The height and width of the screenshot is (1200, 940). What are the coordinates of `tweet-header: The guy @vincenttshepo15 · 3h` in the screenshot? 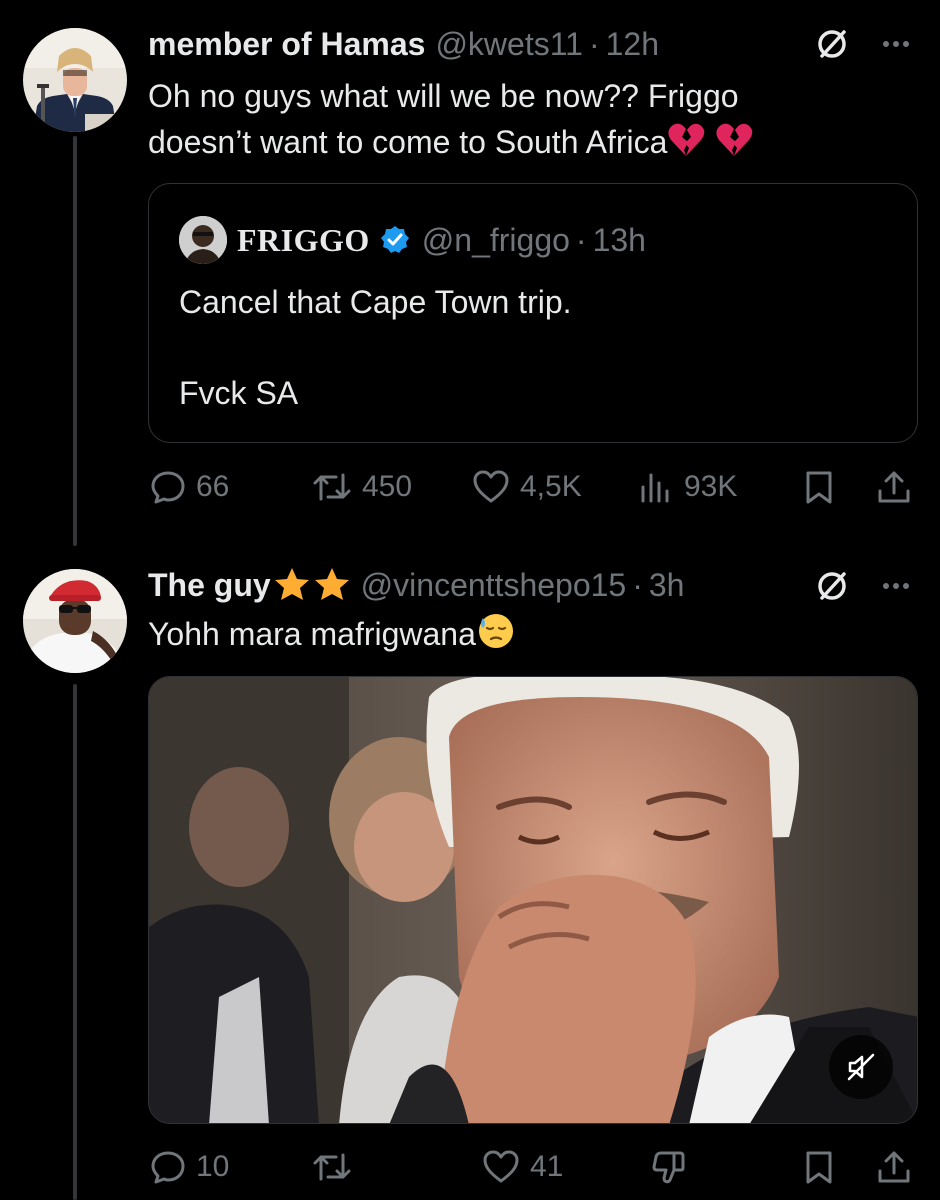 It's located at (416, 585).